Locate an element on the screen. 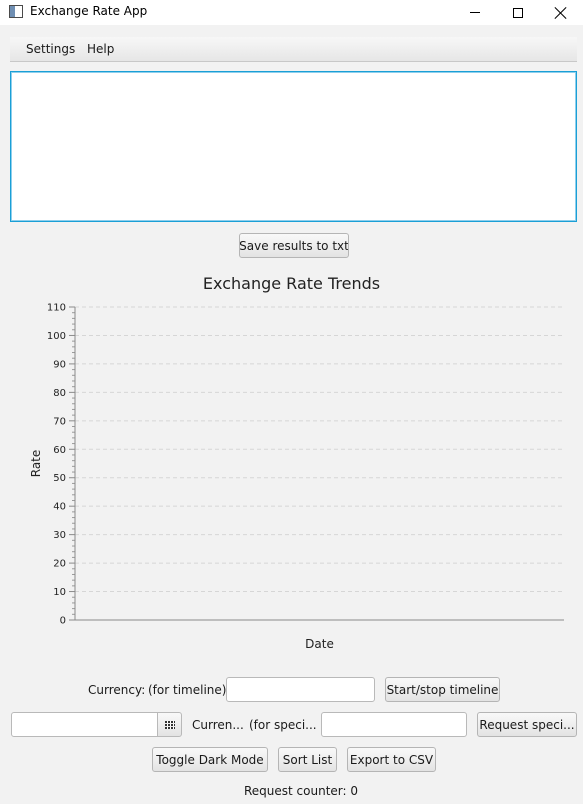  maximize-button is located at coordinates (517, 12).